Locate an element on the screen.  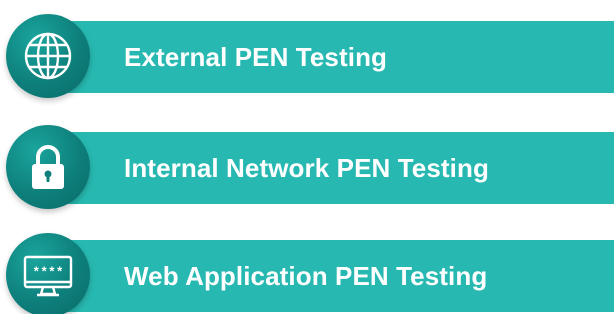
item-label: Internal Network PEN Testing is located at coordinates (306, 168).